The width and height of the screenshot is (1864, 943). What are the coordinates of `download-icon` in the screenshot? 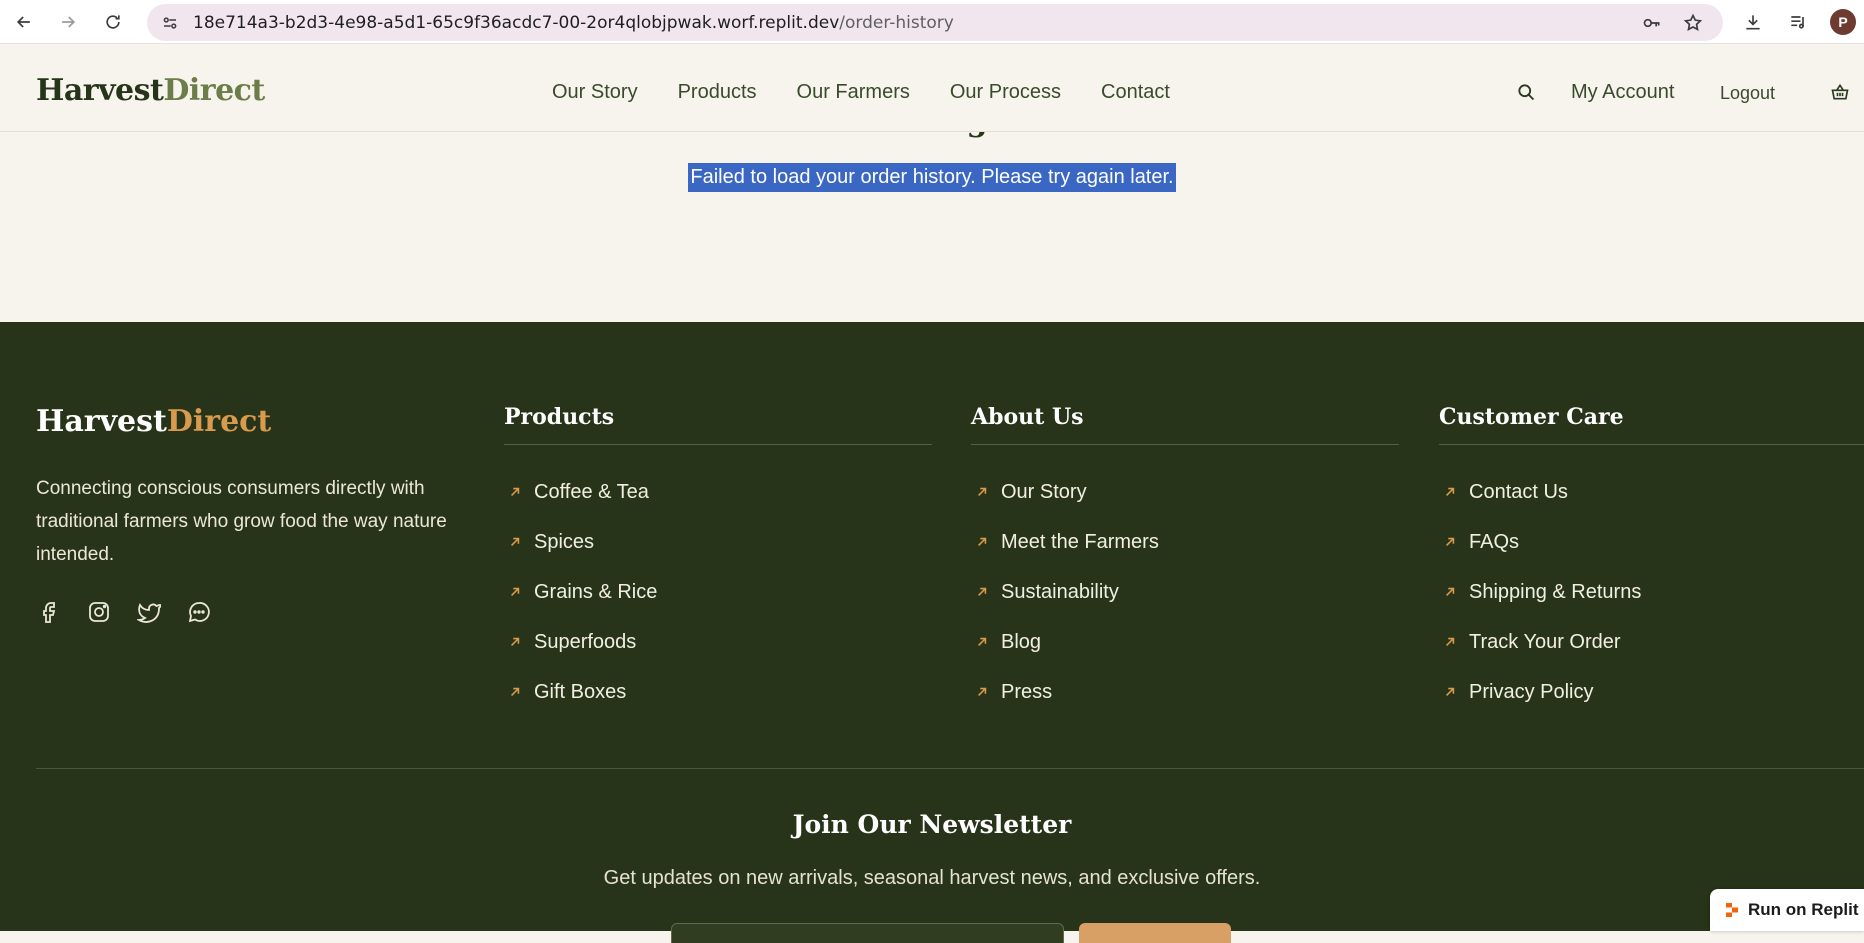 It's located at (1753, 22).